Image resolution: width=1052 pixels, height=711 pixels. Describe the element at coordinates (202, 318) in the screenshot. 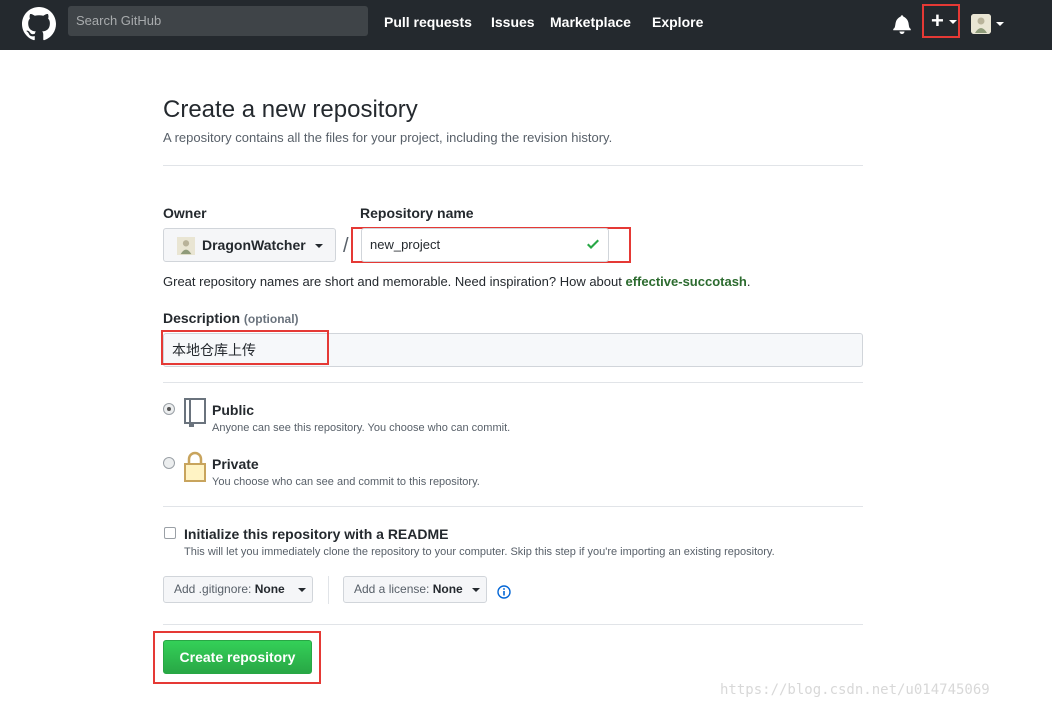

I see `description-label-text: Description` at that location.